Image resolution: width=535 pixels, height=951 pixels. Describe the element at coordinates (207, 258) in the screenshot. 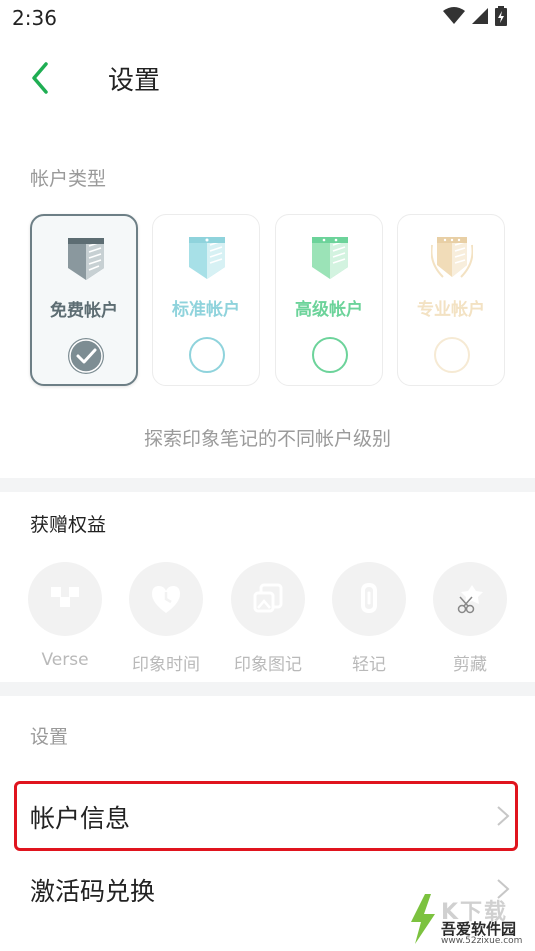

I see `standard-shield-badge-icon` at that location.